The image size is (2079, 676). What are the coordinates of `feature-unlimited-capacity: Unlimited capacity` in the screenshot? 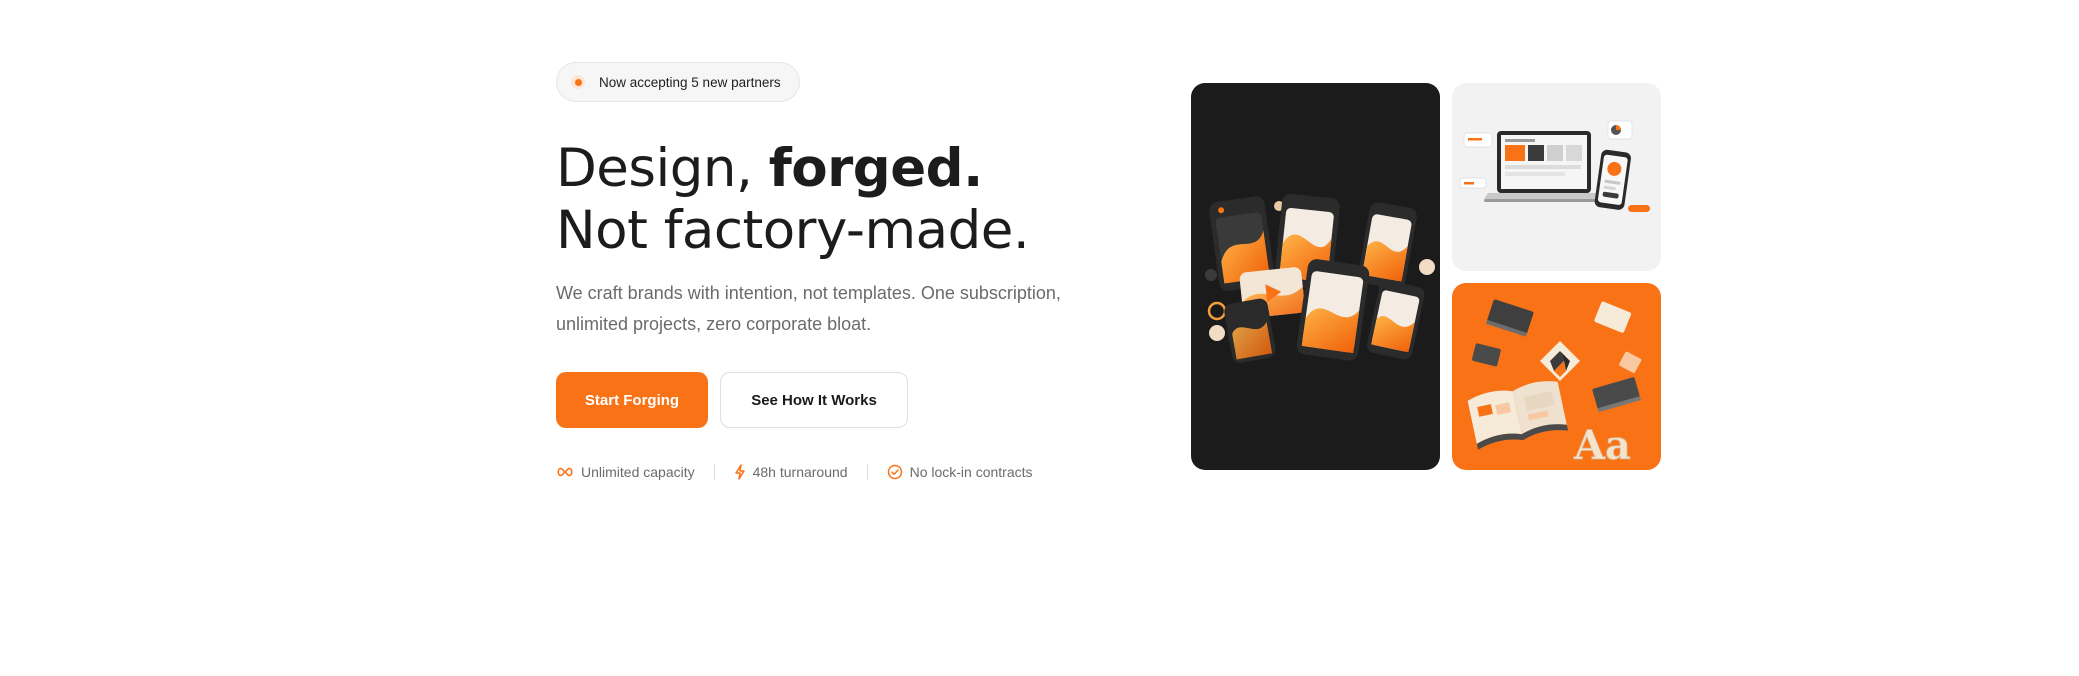 It's located at (625, 472).